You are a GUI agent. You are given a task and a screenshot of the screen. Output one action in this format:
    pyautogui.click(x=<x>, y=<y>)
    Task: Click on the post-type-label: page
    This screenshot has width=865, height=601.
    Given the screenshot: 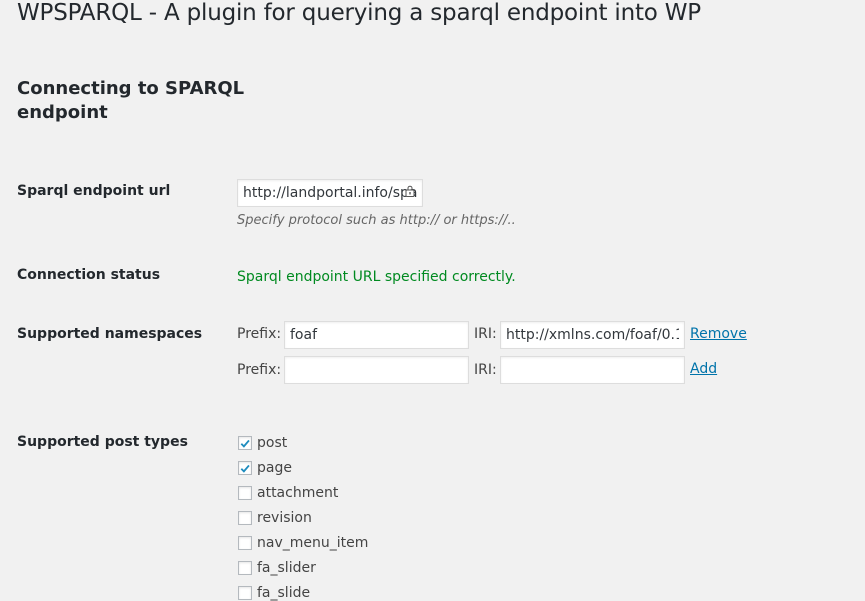 What is the action you would take?
    pyautogui.click(x=274, y=468)
    